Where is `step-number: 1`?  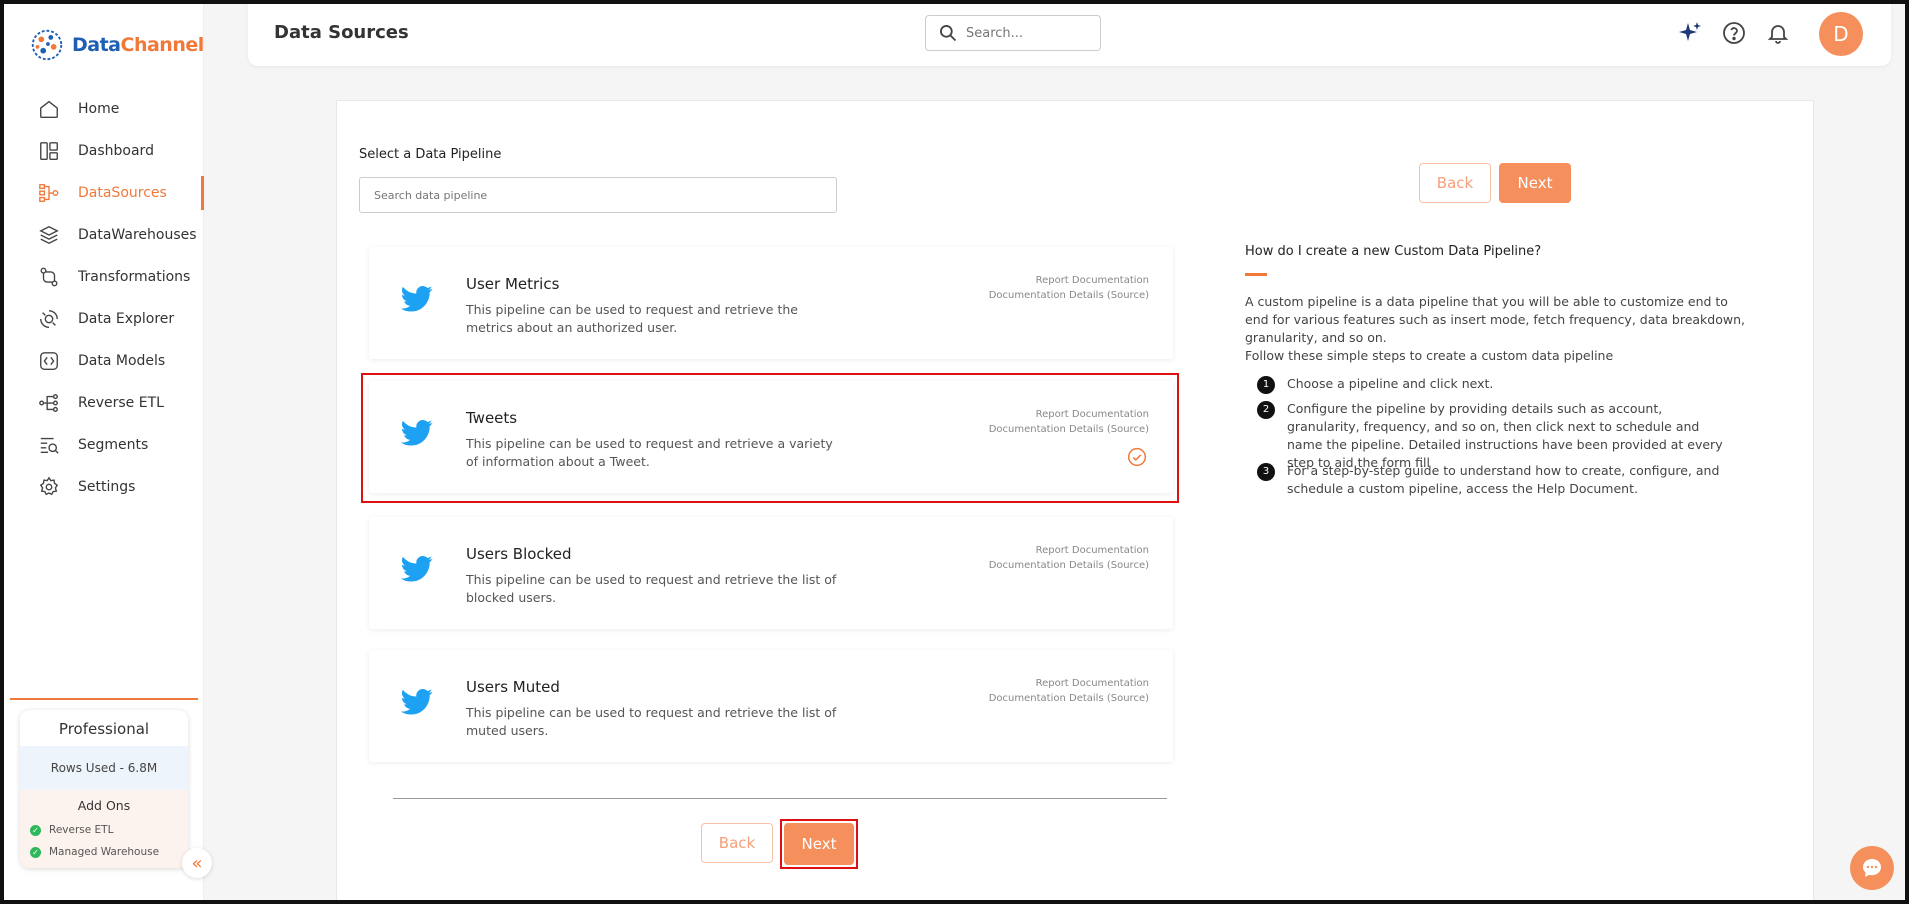 step-number: 1 is located at coordinates (1266, 385).